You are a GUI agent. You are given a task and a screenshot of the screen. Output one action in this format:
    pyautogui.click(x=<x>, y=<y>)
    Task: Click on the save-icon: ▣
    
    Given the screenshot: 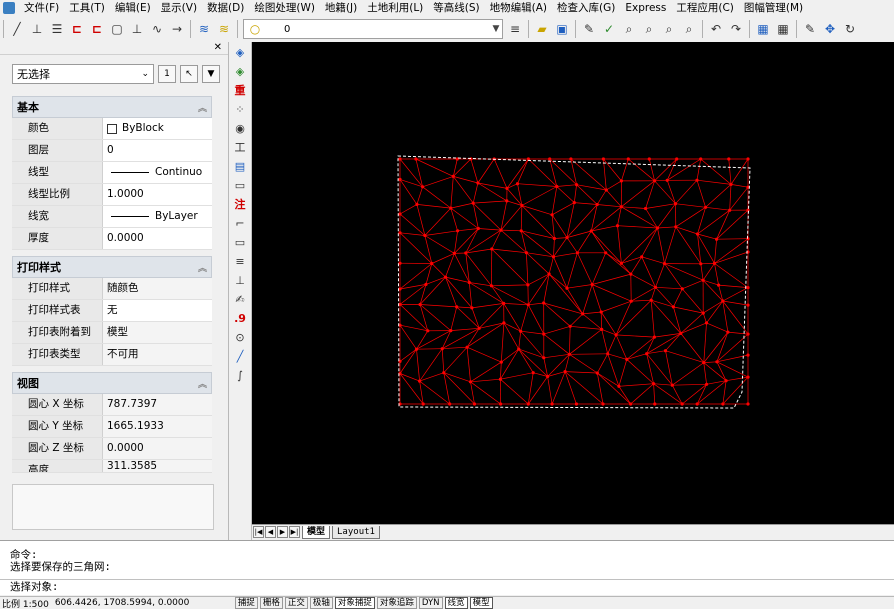 What is the action you would take?
    pyautogui.click(x=562, y=29)
    